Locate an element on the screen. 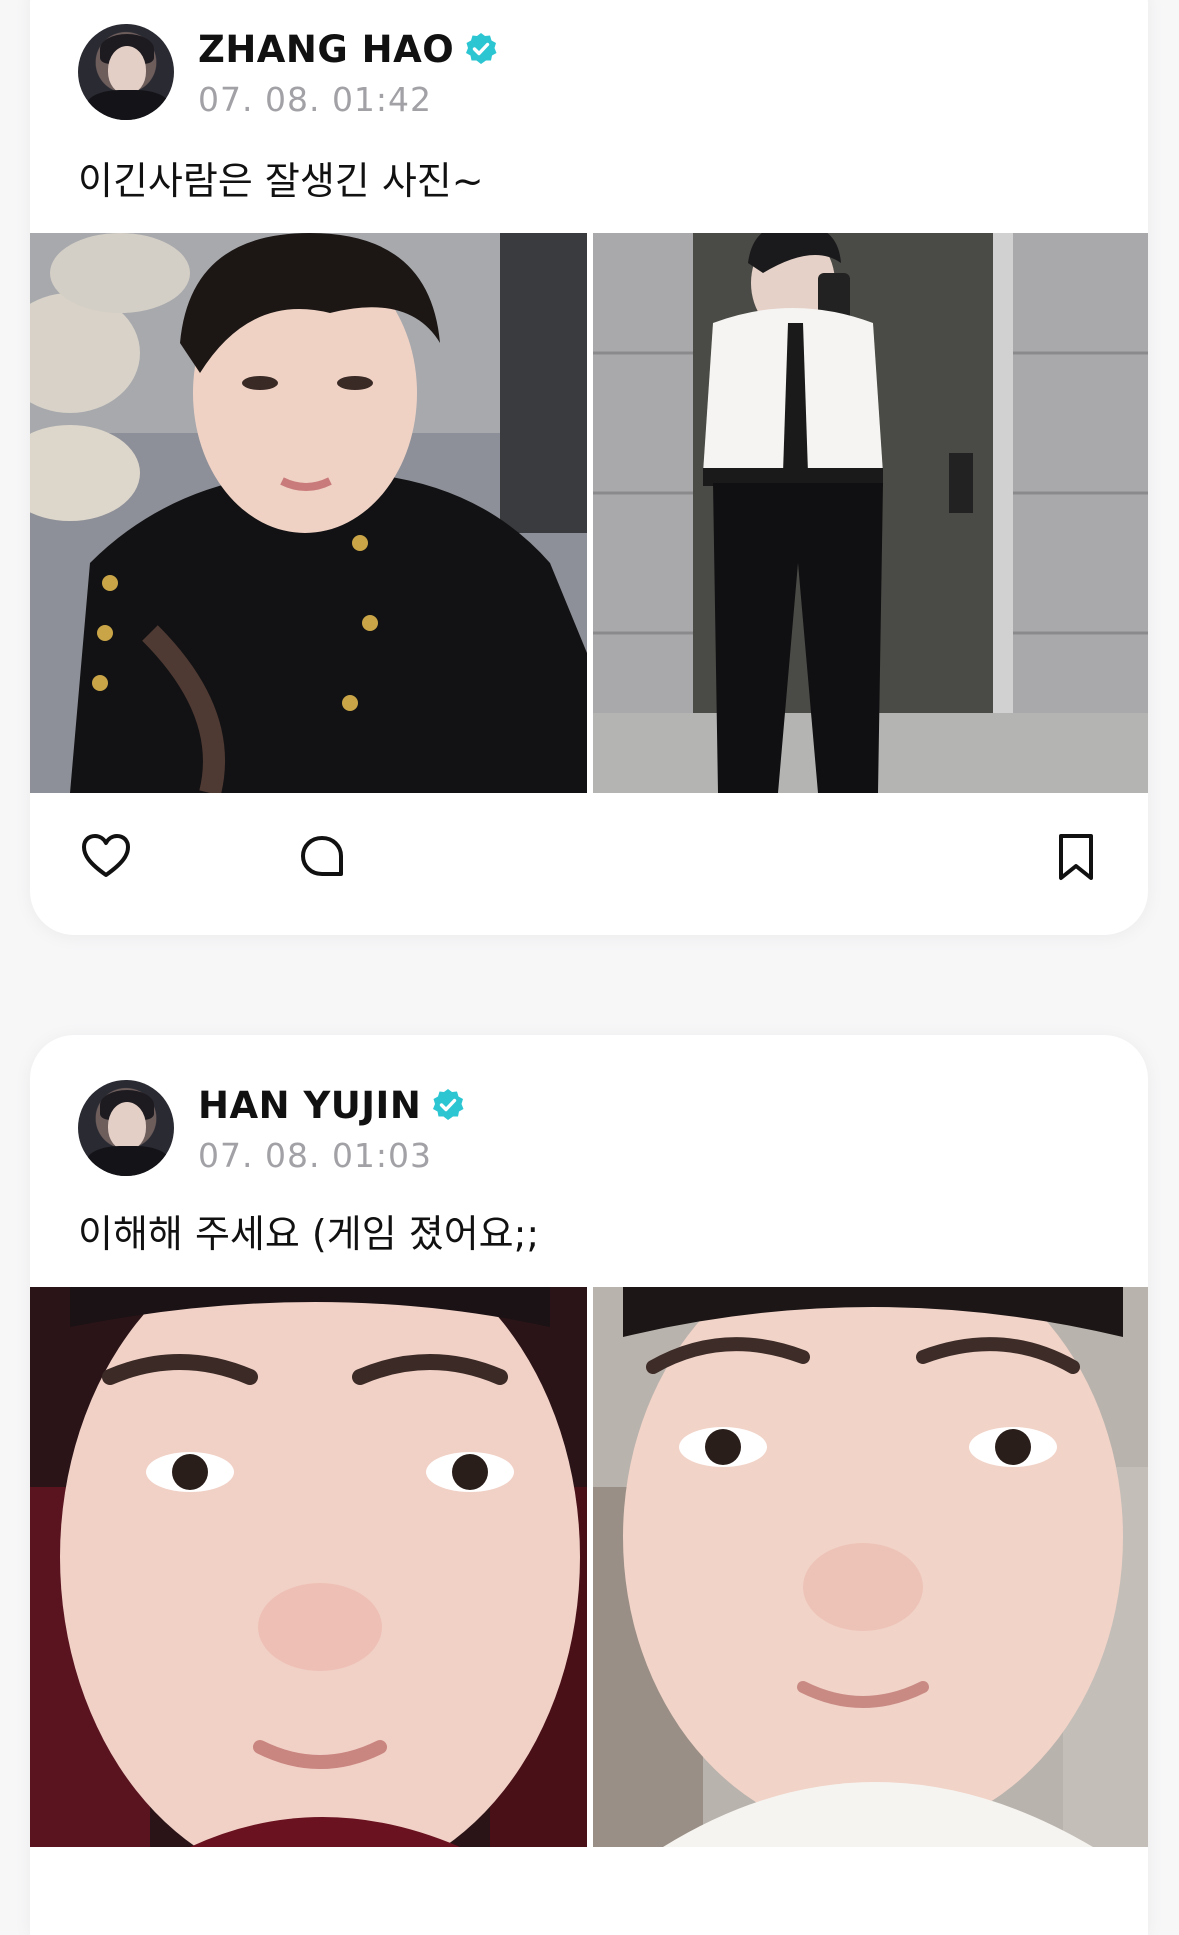 The image size is (1179, 1935). comment-icon is located at coordinates (322, 856).